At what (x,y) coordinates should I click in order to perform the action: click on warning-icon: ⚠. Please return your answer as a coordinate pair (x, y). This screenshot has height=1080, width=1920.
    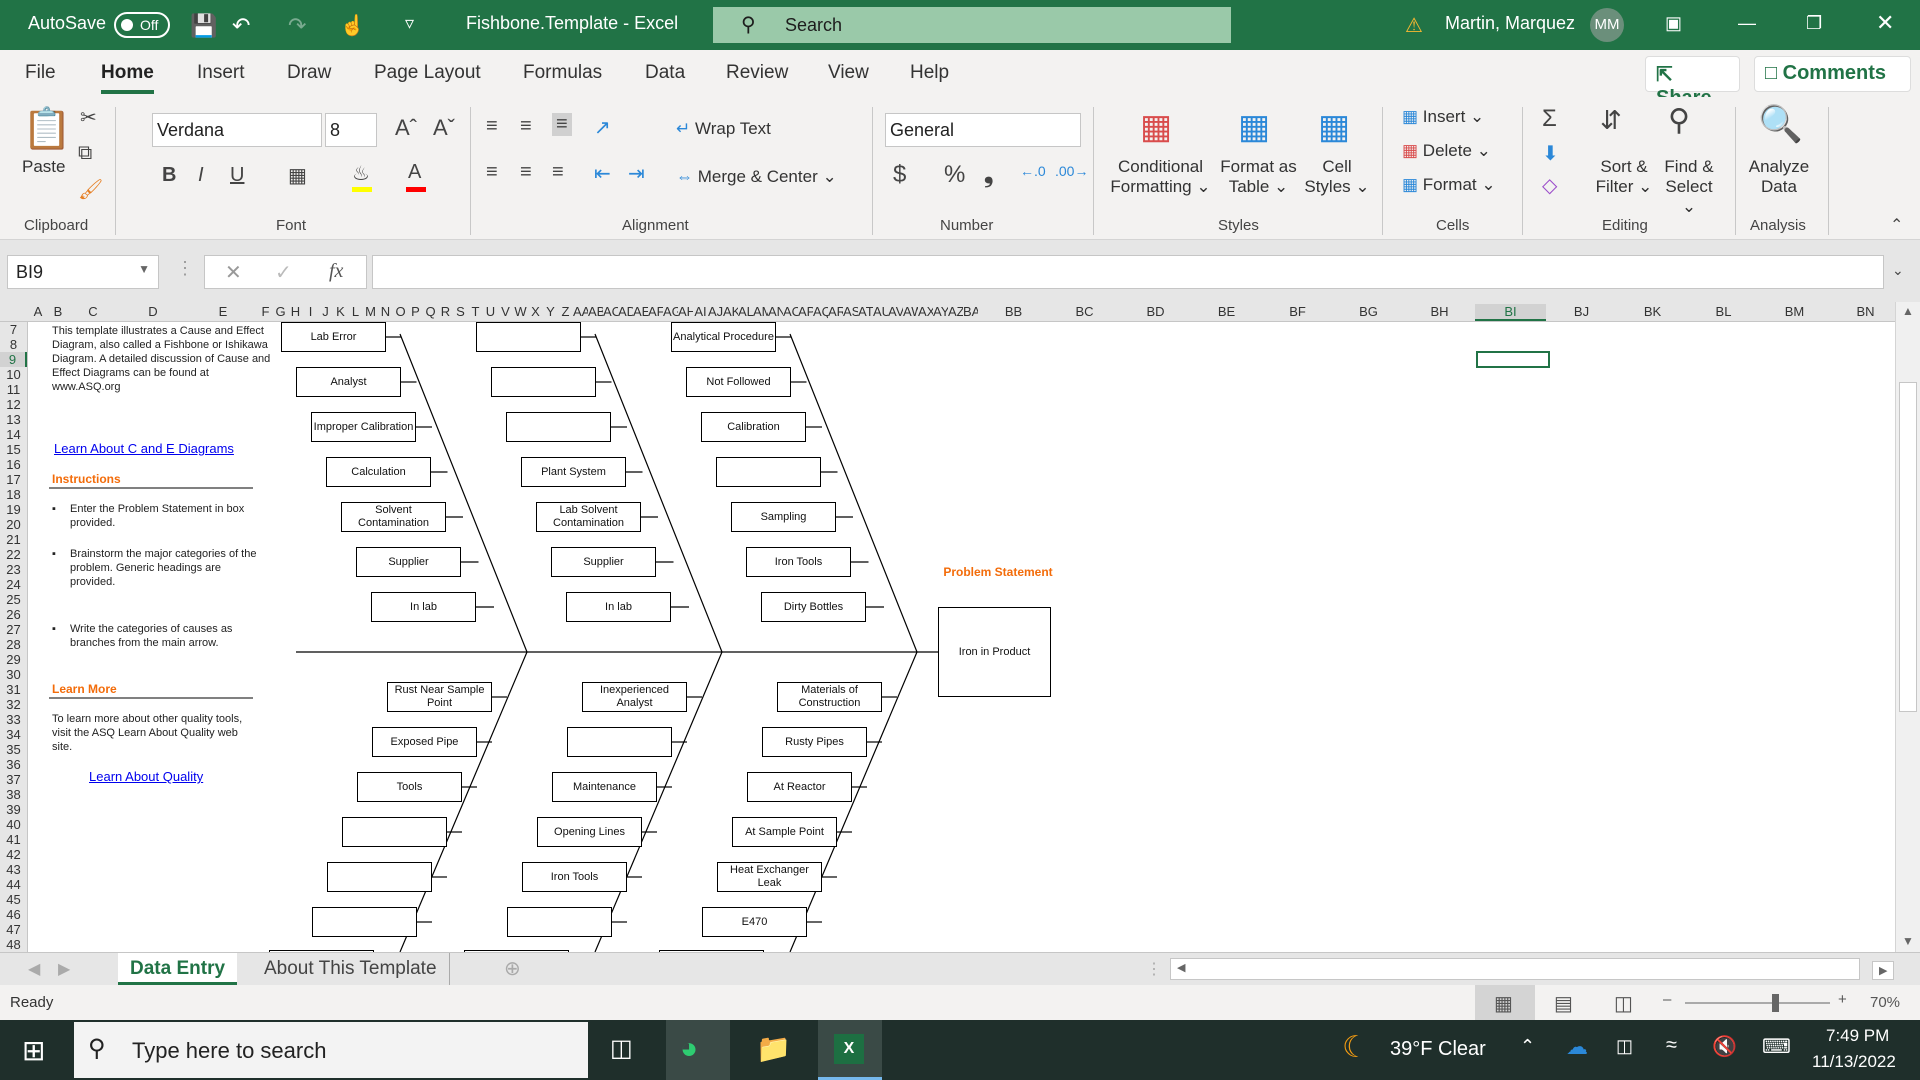
    Looking at the image, I should click on (1414, 25).